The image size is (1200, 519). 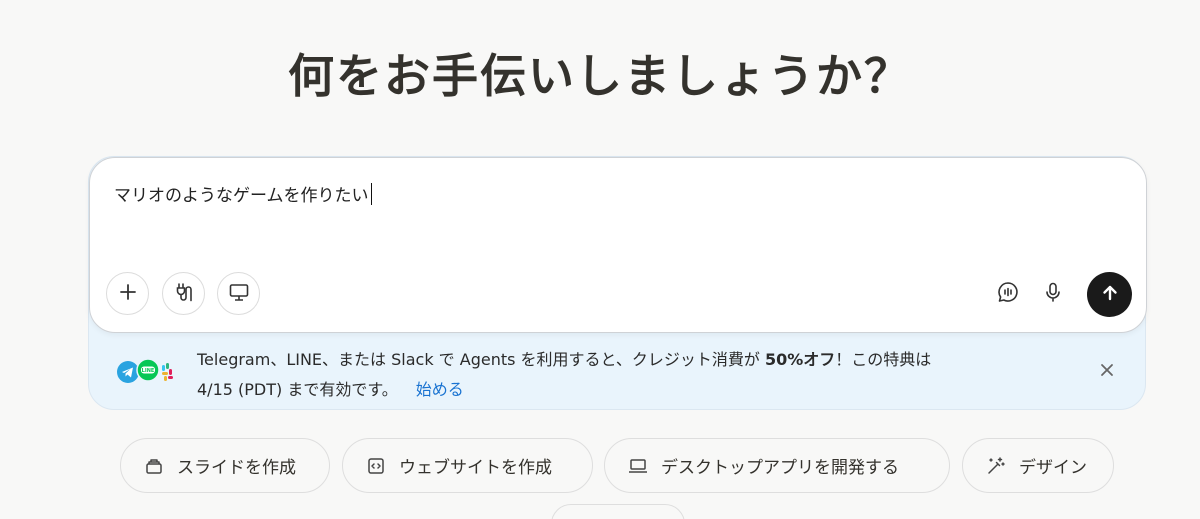 I want to click on app-logos: LINE, so click(x=148, y=372).